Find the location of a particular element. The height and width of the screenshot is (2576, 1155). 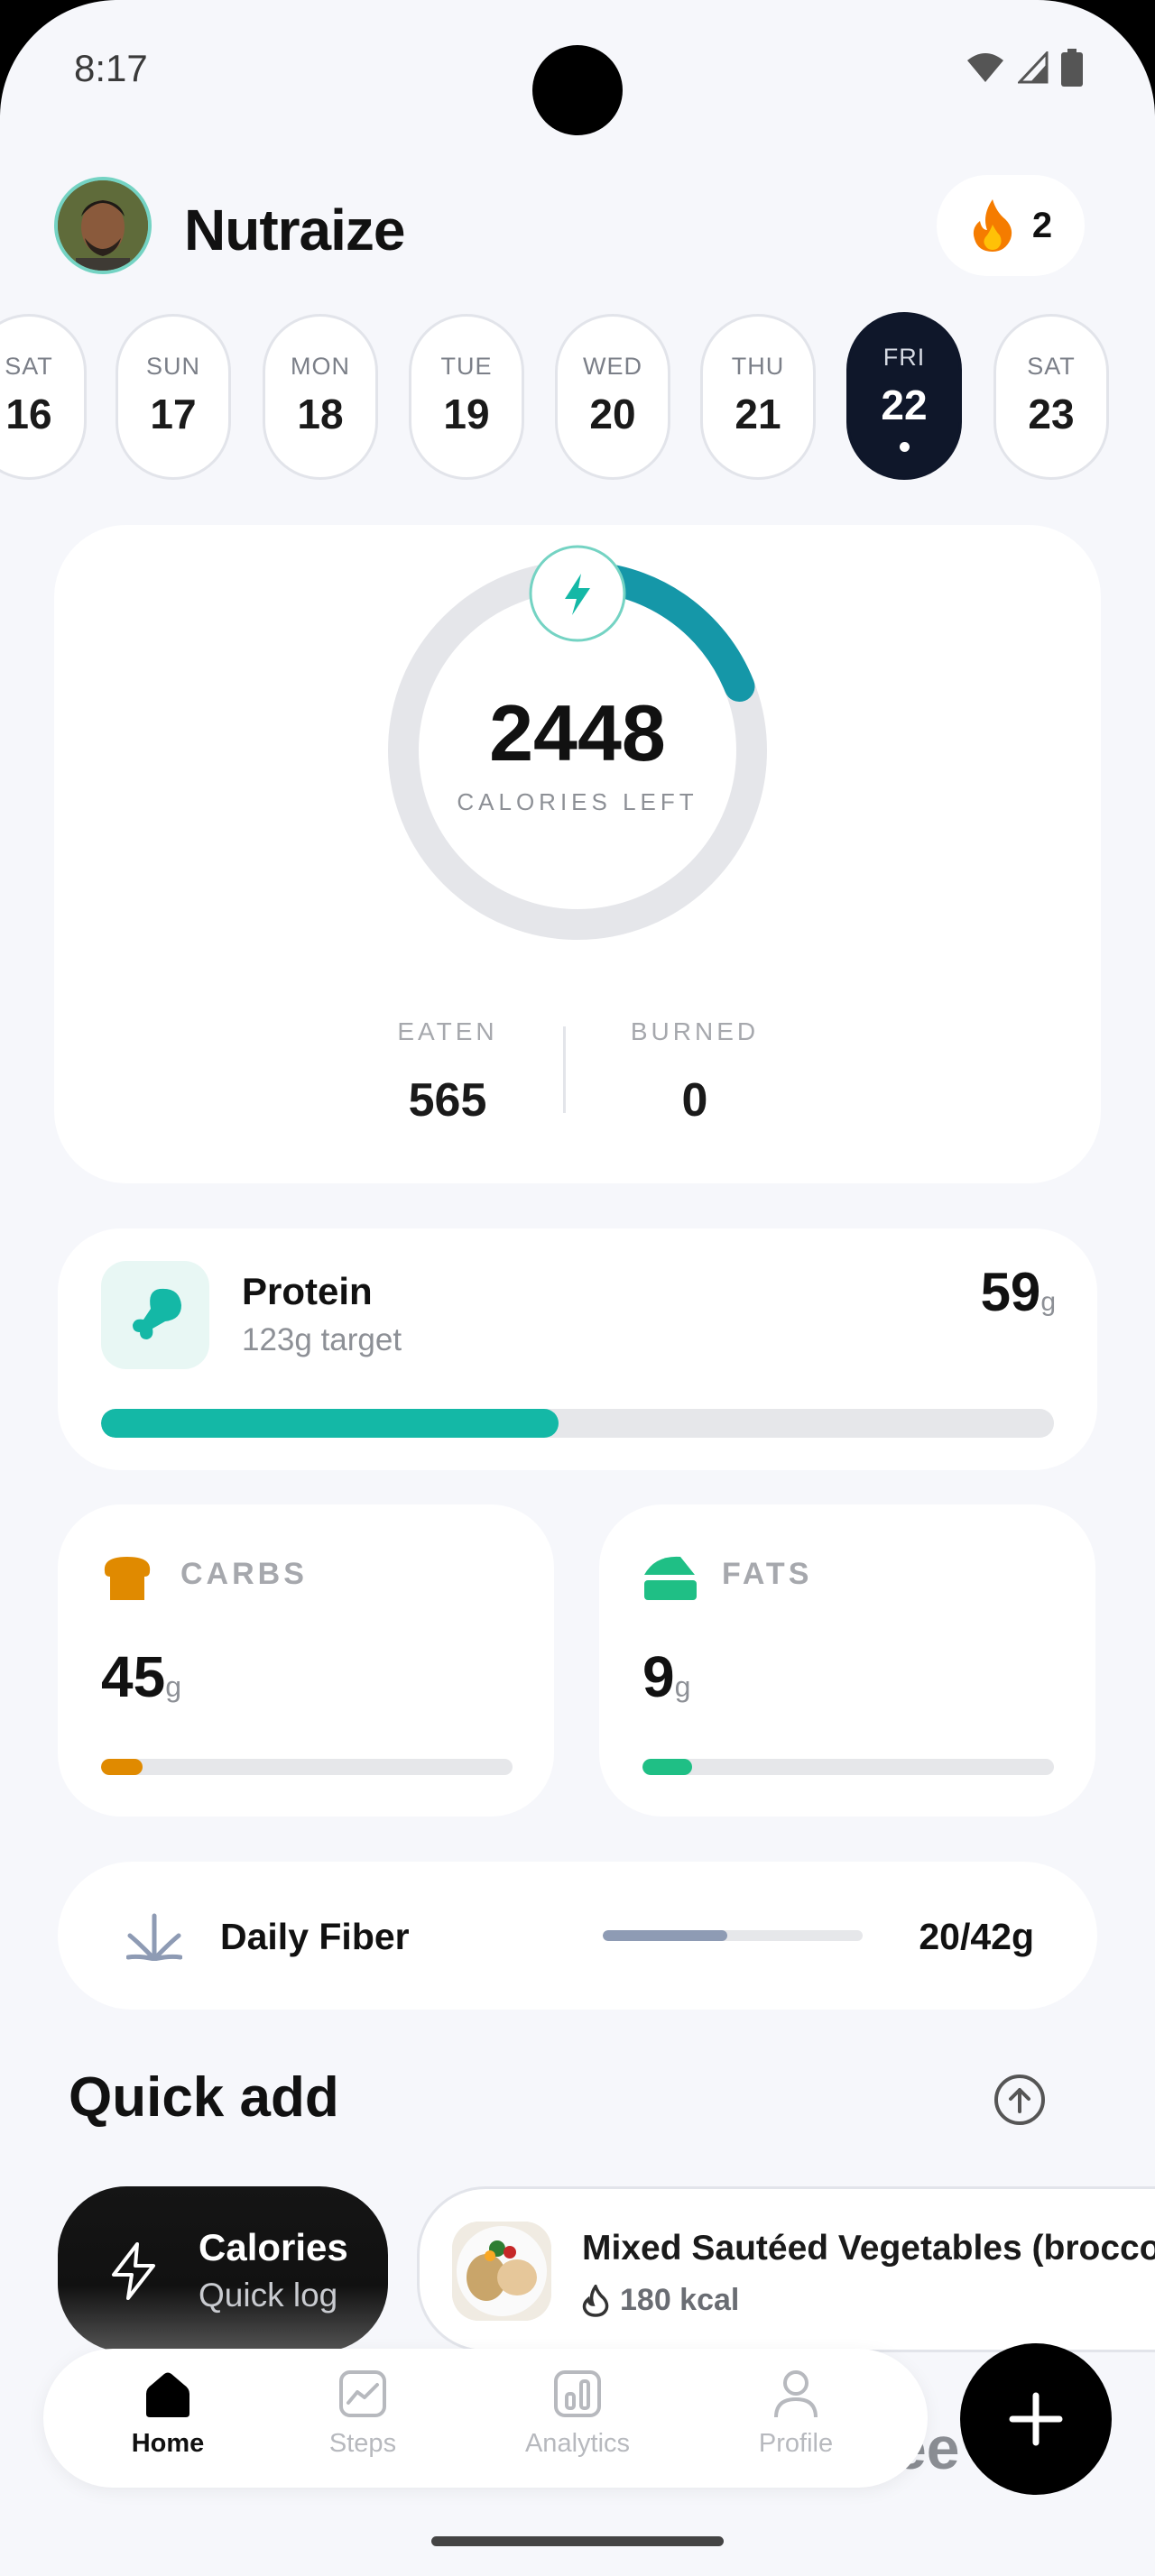

day-name: SUN is located at coordinates (172, 366).